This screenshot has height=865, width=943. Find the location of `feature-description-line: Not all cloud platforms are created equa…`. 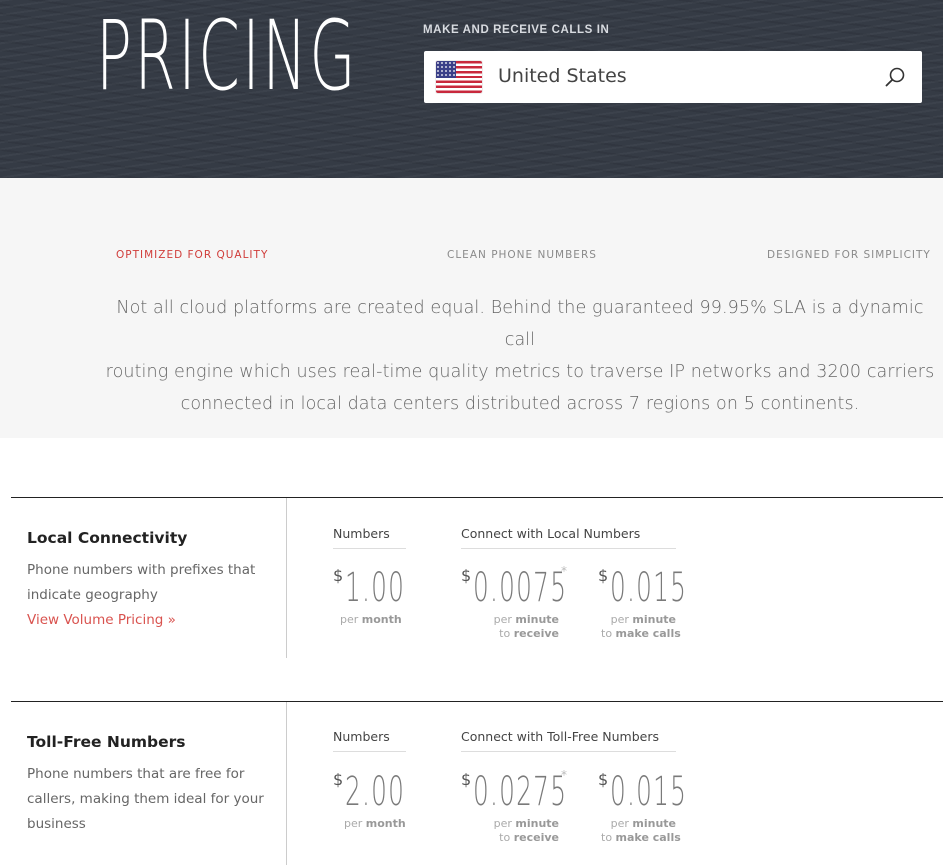

feature-description-line: Not all cloud platforms are created equa… is located at coordinates (520, 324).